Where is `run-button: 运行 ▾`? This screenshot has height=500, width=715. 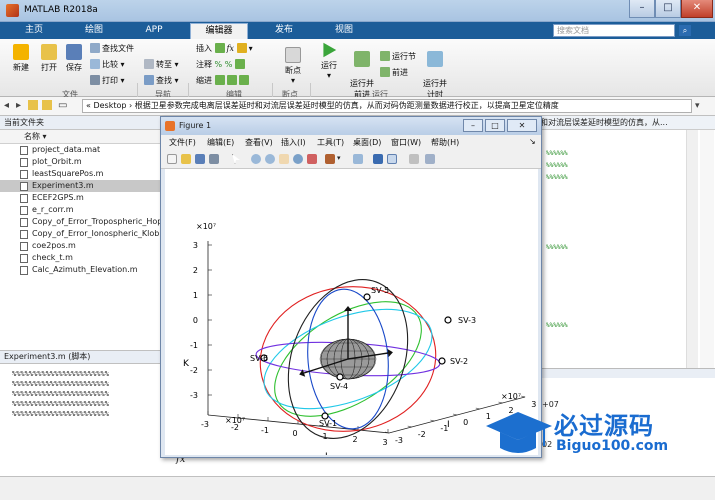
run-button: 运行 ▾ is located at coordinates (329, 61).